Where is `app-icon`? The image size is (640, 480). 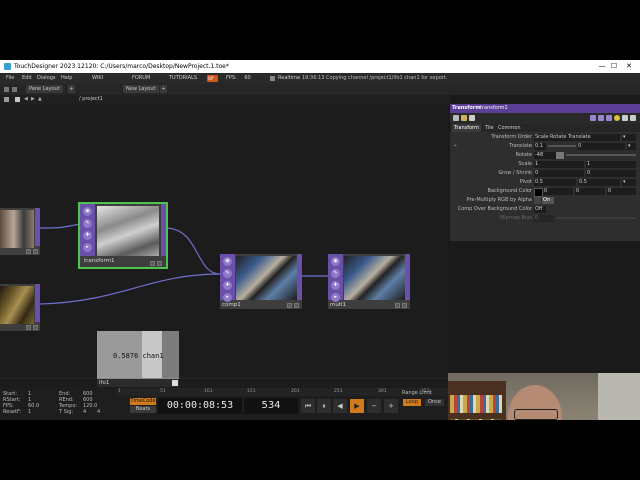 app-icon is located at coordinates (7, 66).